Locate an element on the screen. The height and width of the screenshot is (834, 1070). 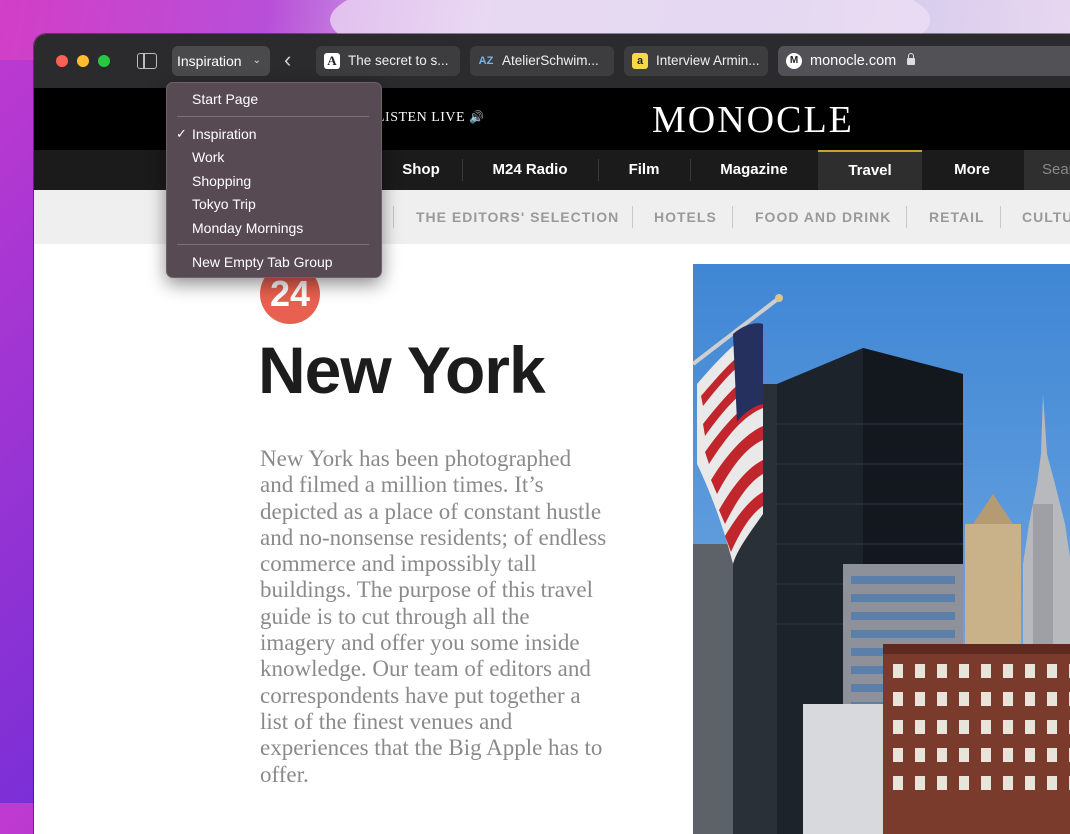
chevron-down-icon: ⌄ is located at coordinates (256, 60).